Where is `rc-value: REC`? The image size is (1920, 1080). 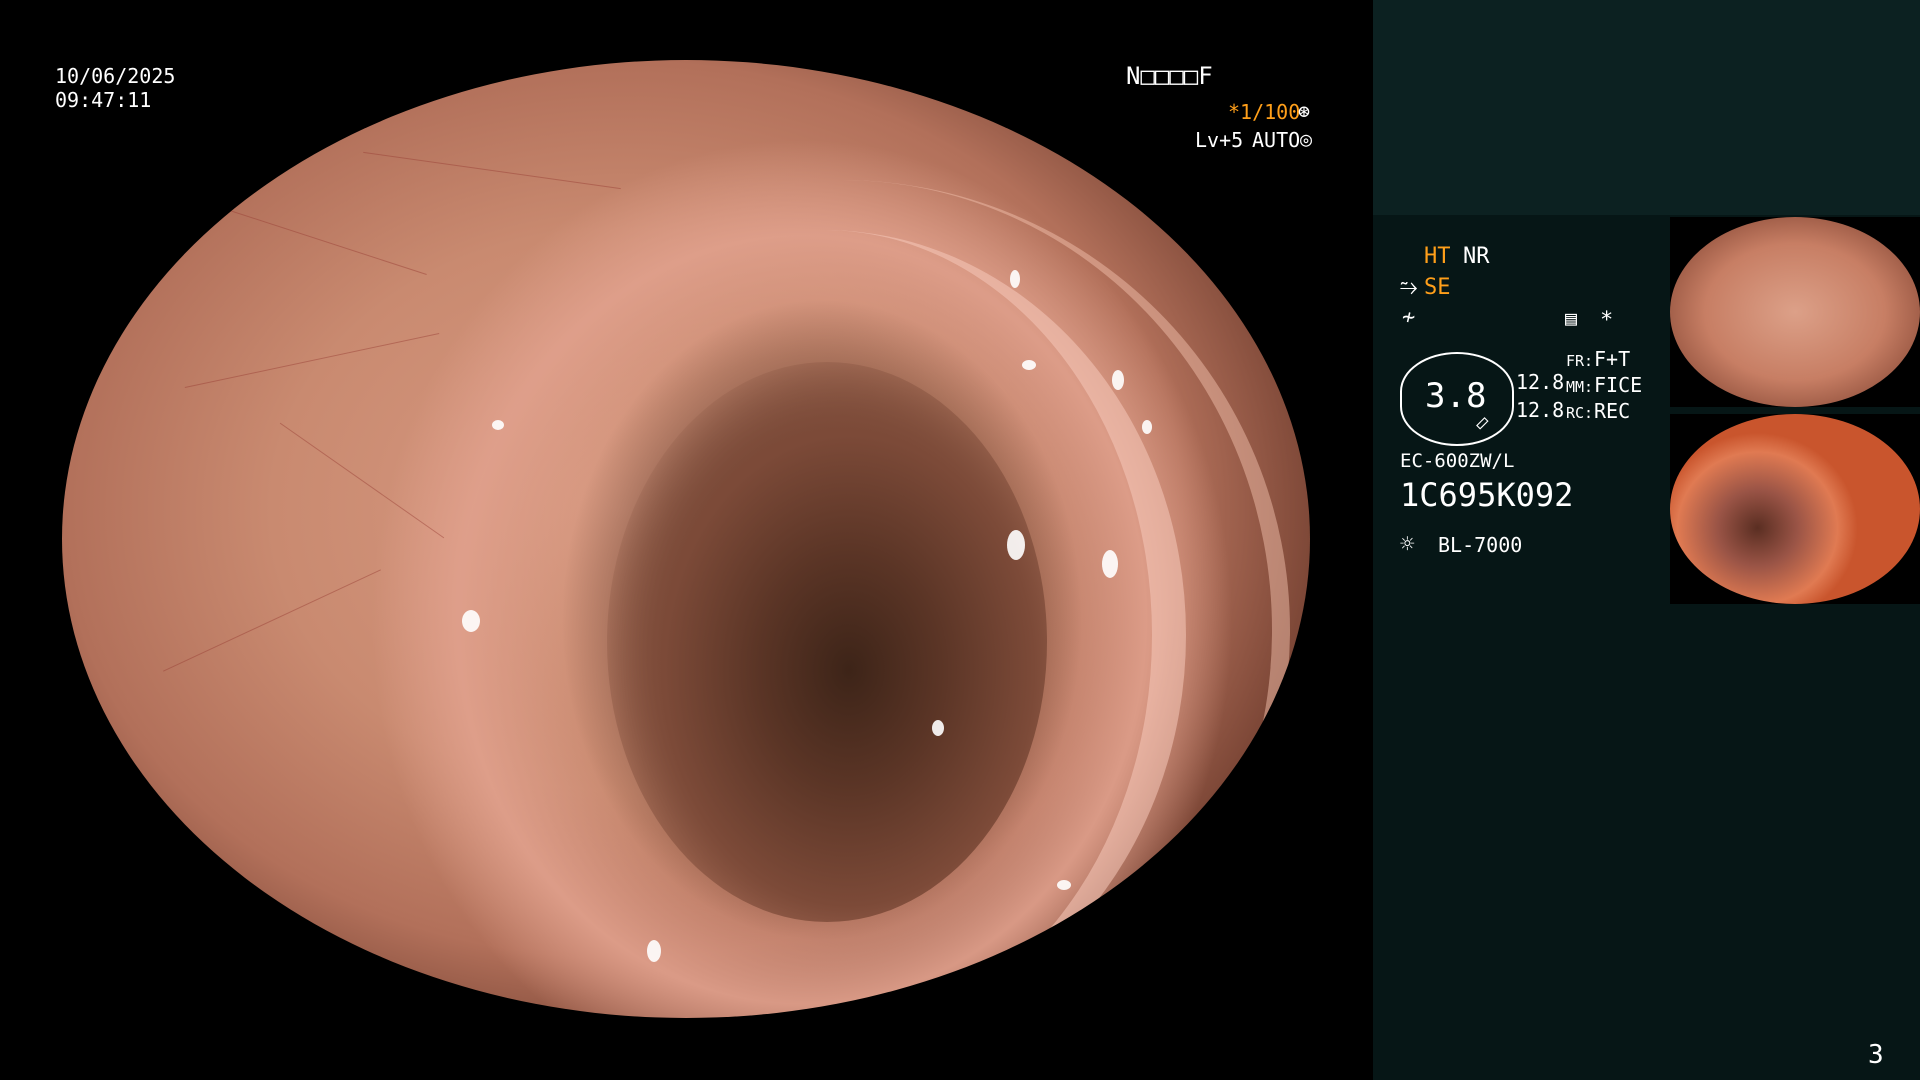
rc-value: REC is located at coordinates (1612, 411).